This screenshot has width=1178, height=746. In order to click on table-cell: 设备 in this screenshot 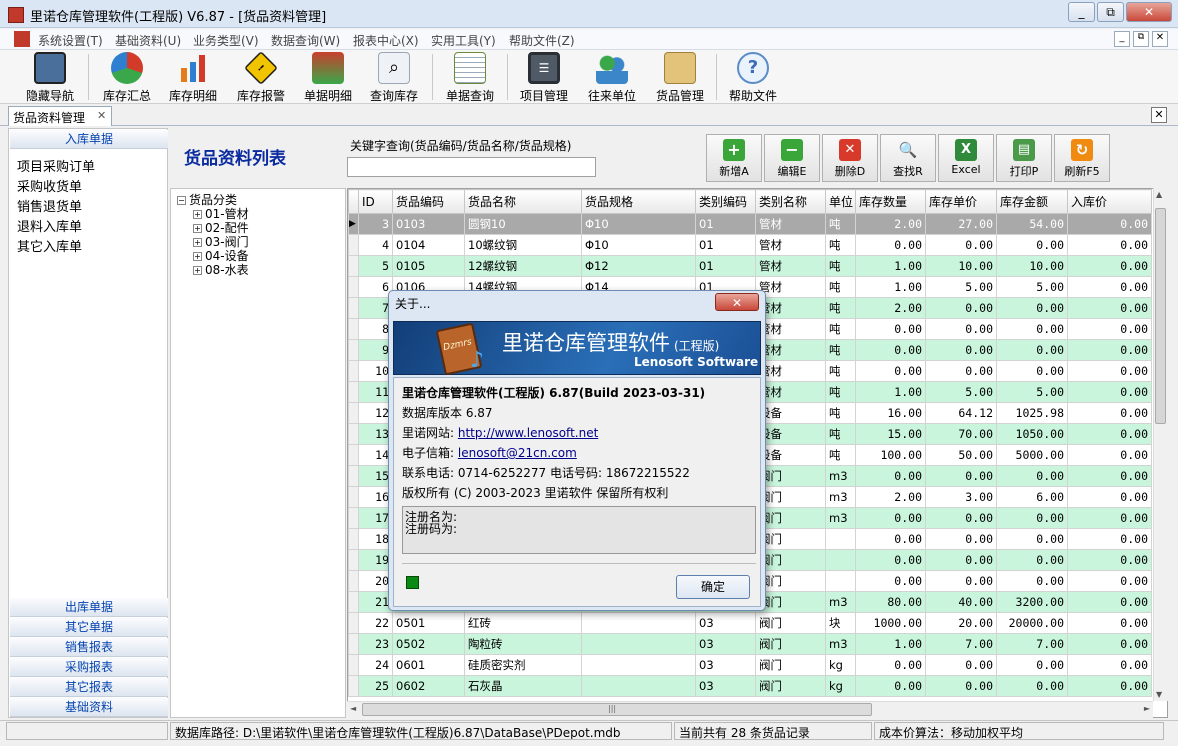, I will do `click(790, 413)`.